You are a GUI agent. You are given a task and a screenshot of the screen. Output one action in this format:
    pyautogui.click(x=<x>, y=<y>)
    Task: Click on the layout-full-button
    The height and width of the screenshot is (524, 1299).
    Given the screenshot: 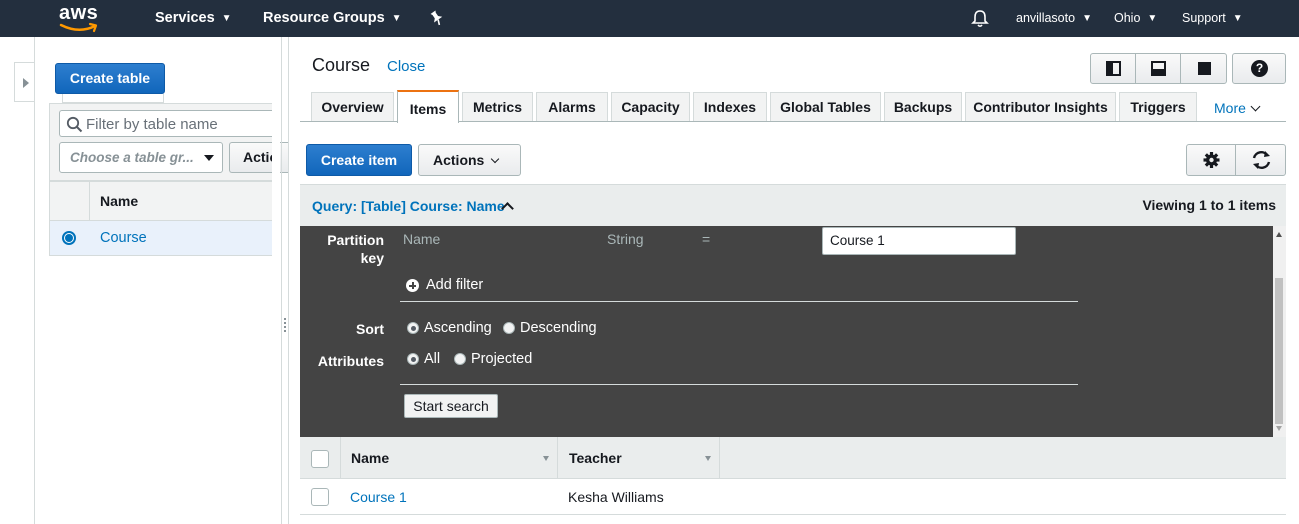 What is the action you would take?
    pyautogui.click(x=1204, y=68)
    